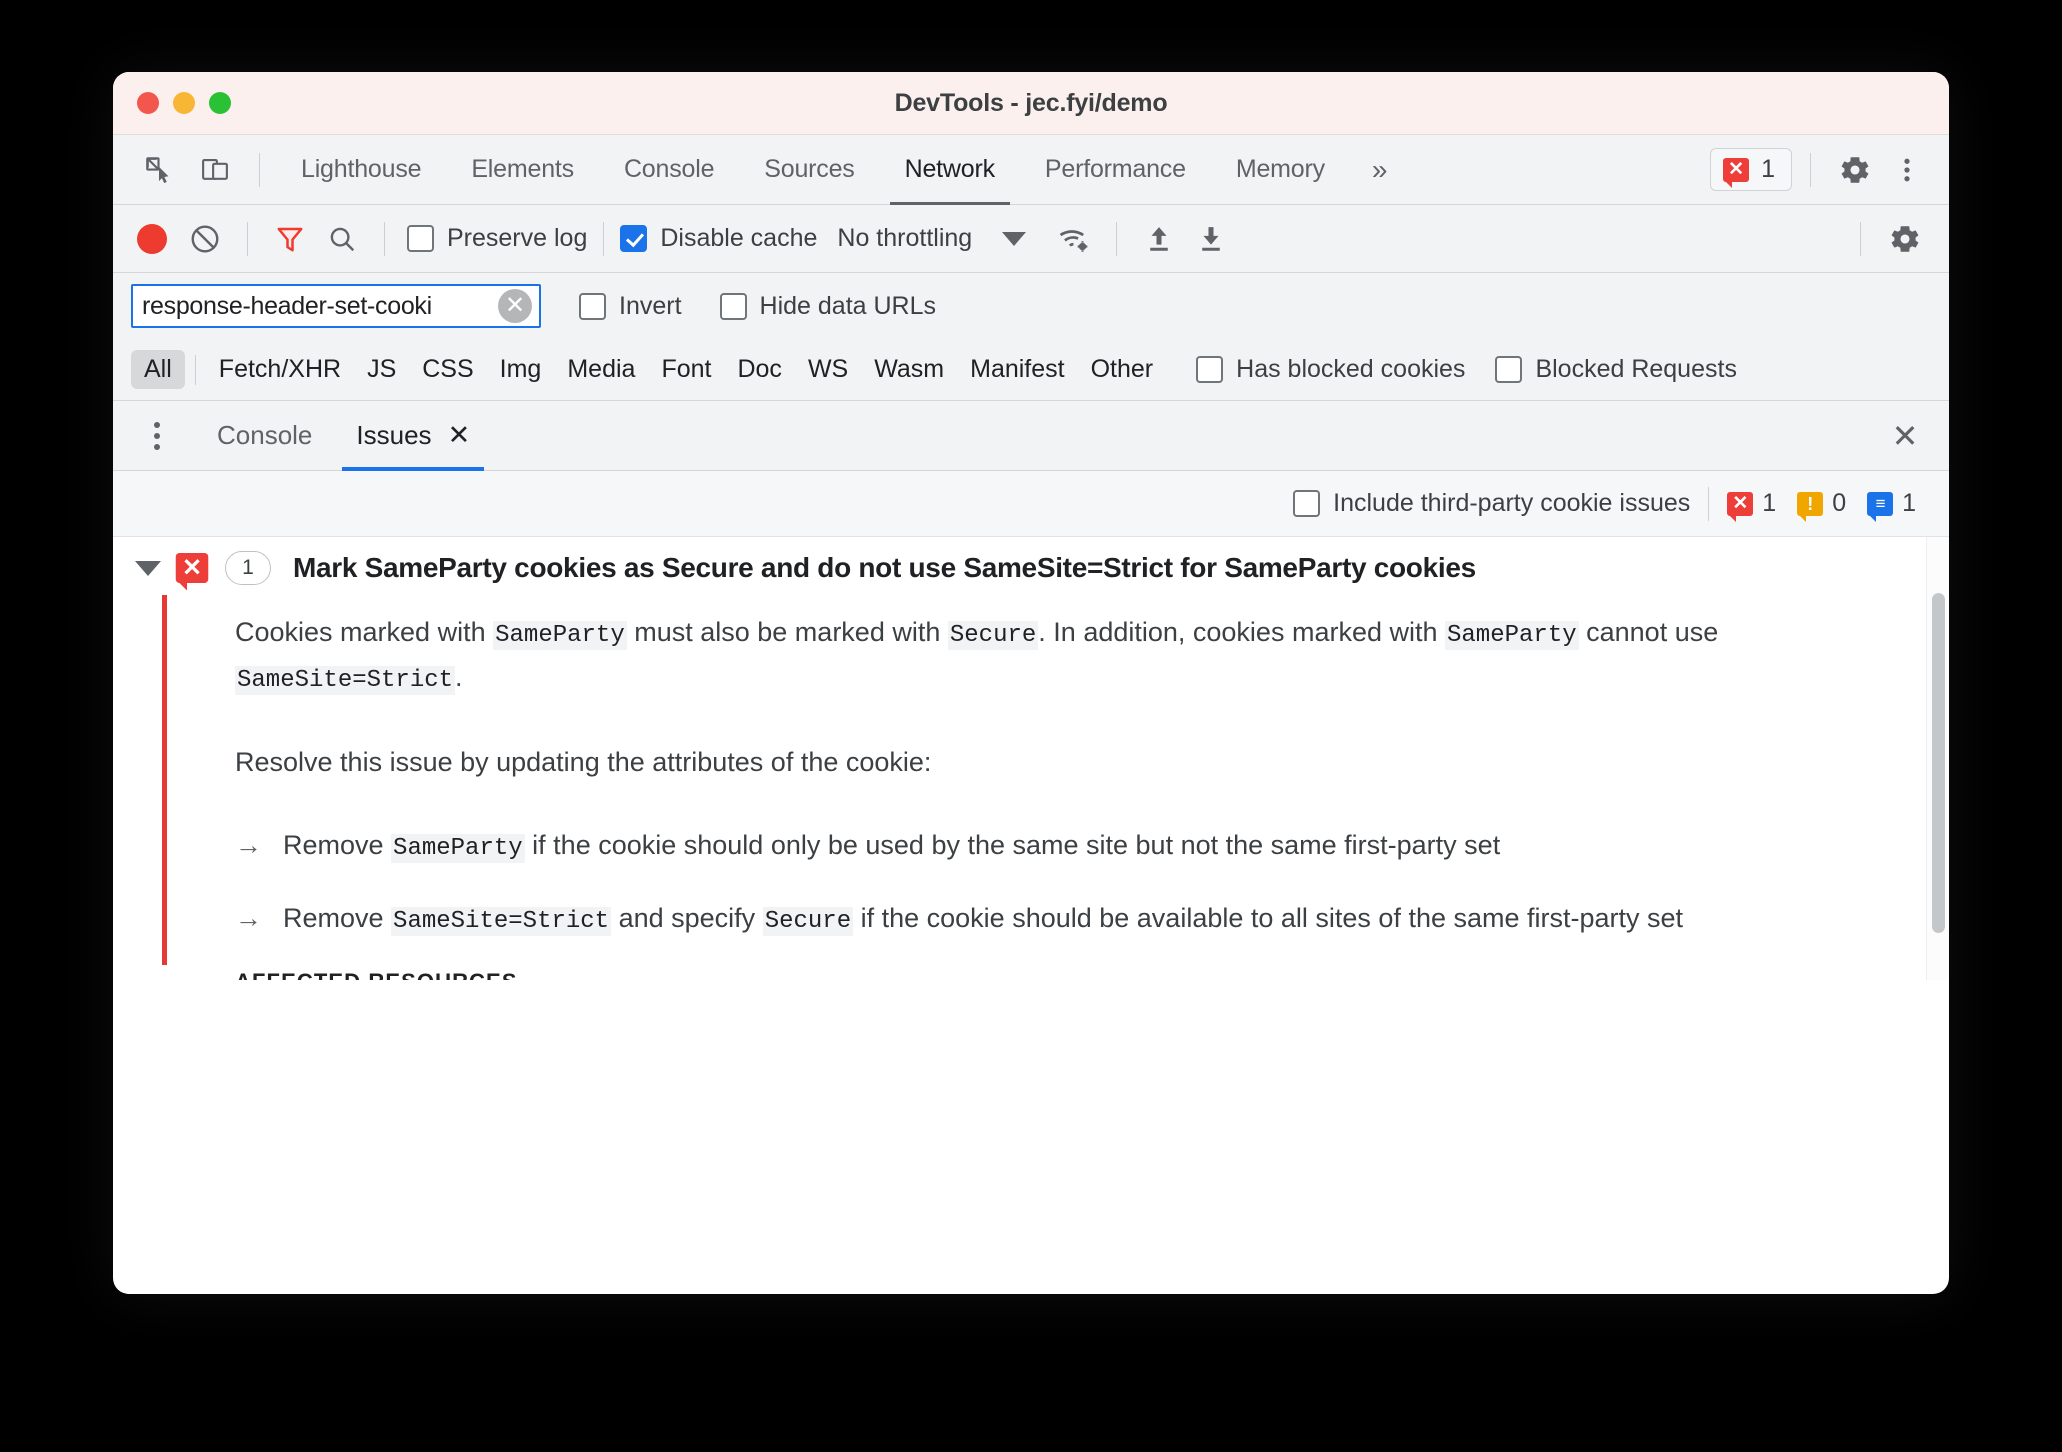 The width and height of the screenshot is (2062, 1452). Describe the element at coordinates (904, 238) in the screenshot. I see `throttling-select-value: No throttling` at that location.